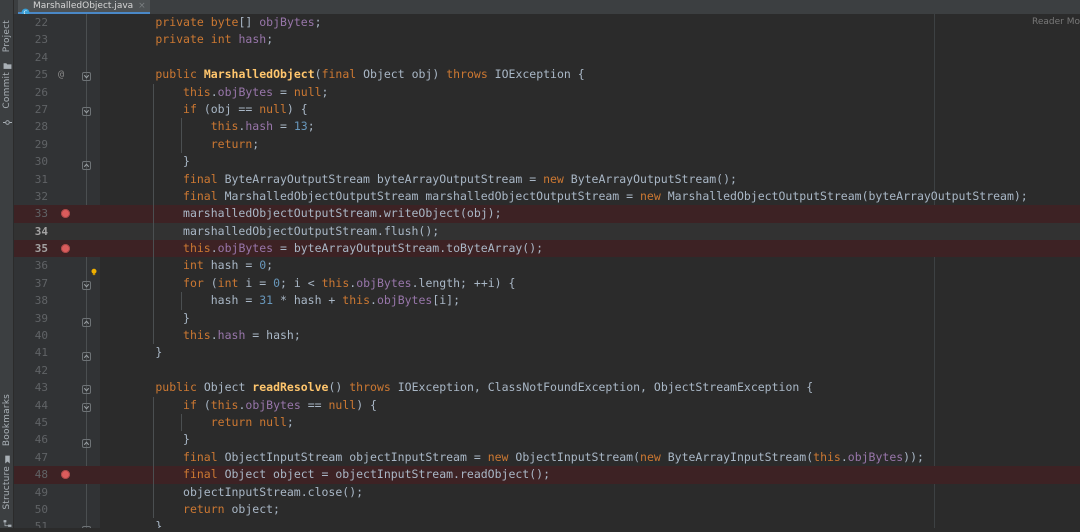 The width and height of the screenshot is (1080, 532). I want to click on commit-icon, so click(7, 116).